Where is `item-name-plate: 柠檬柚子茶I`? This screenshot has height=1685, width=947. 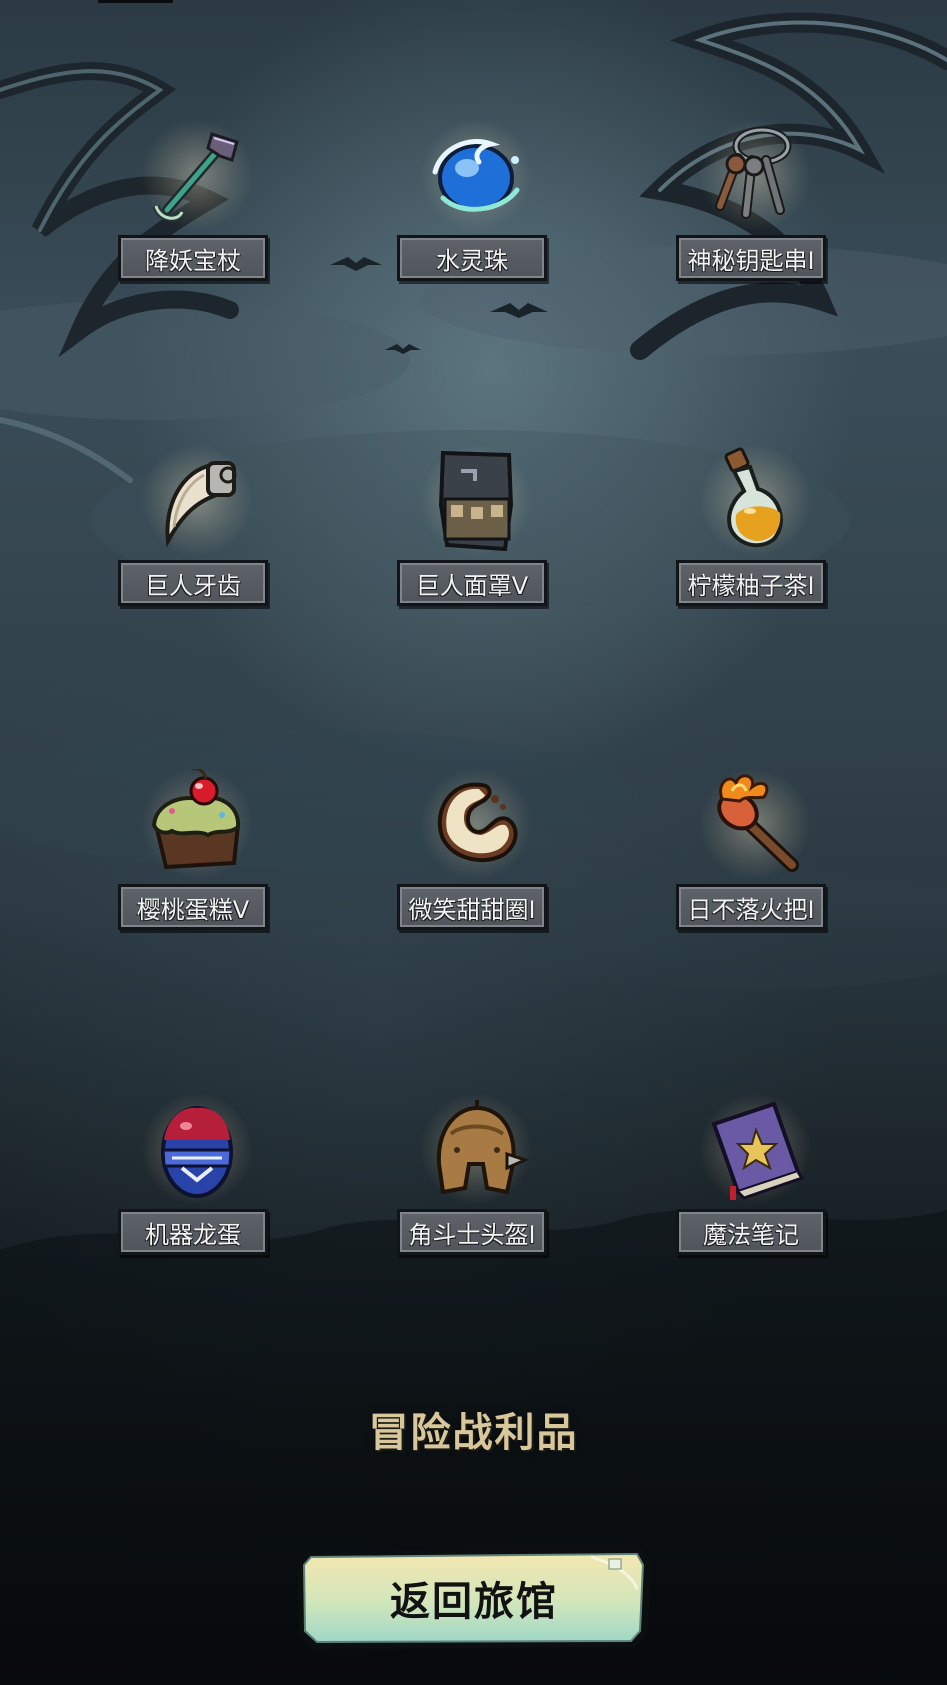
item-name-plate: 柠檬柚子茶I is located at coordinates (751, 583).